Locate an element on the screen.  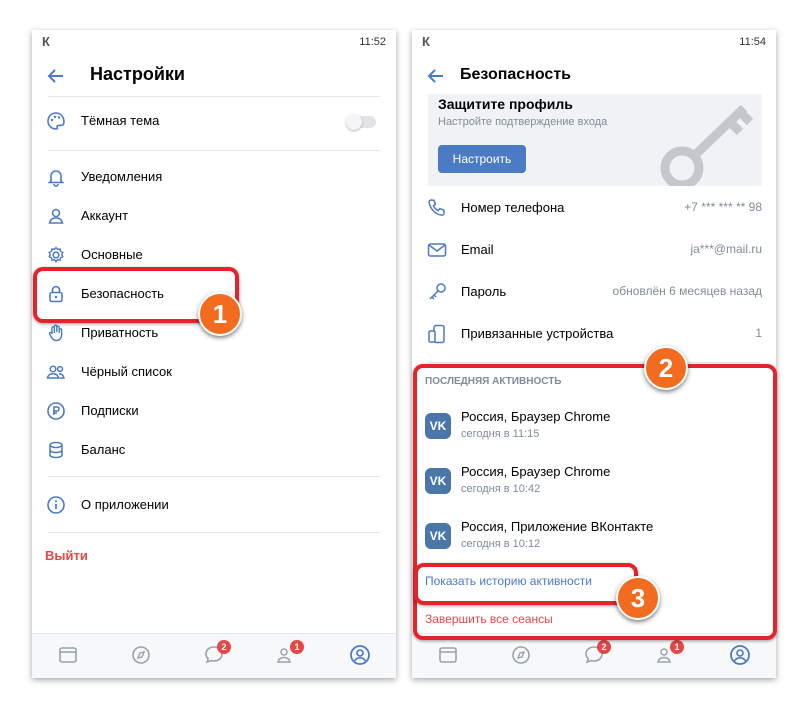
email-row: Email ja***@mail.ru is located at coordinates (594, 250).